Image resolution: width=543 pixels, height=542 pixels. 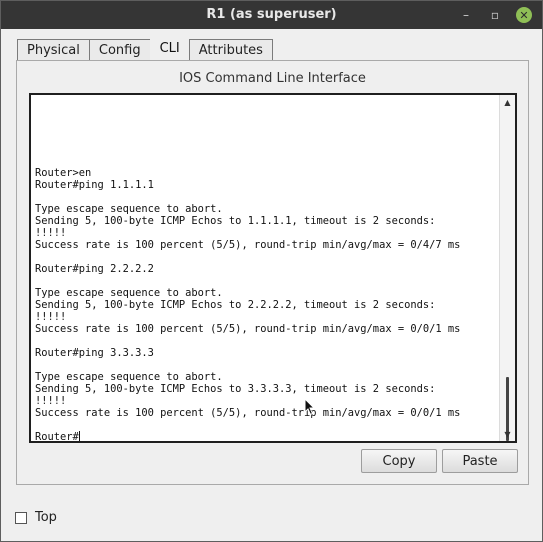 I want to click on scroll-down-icon: ▼, so click(x=507, y=434).